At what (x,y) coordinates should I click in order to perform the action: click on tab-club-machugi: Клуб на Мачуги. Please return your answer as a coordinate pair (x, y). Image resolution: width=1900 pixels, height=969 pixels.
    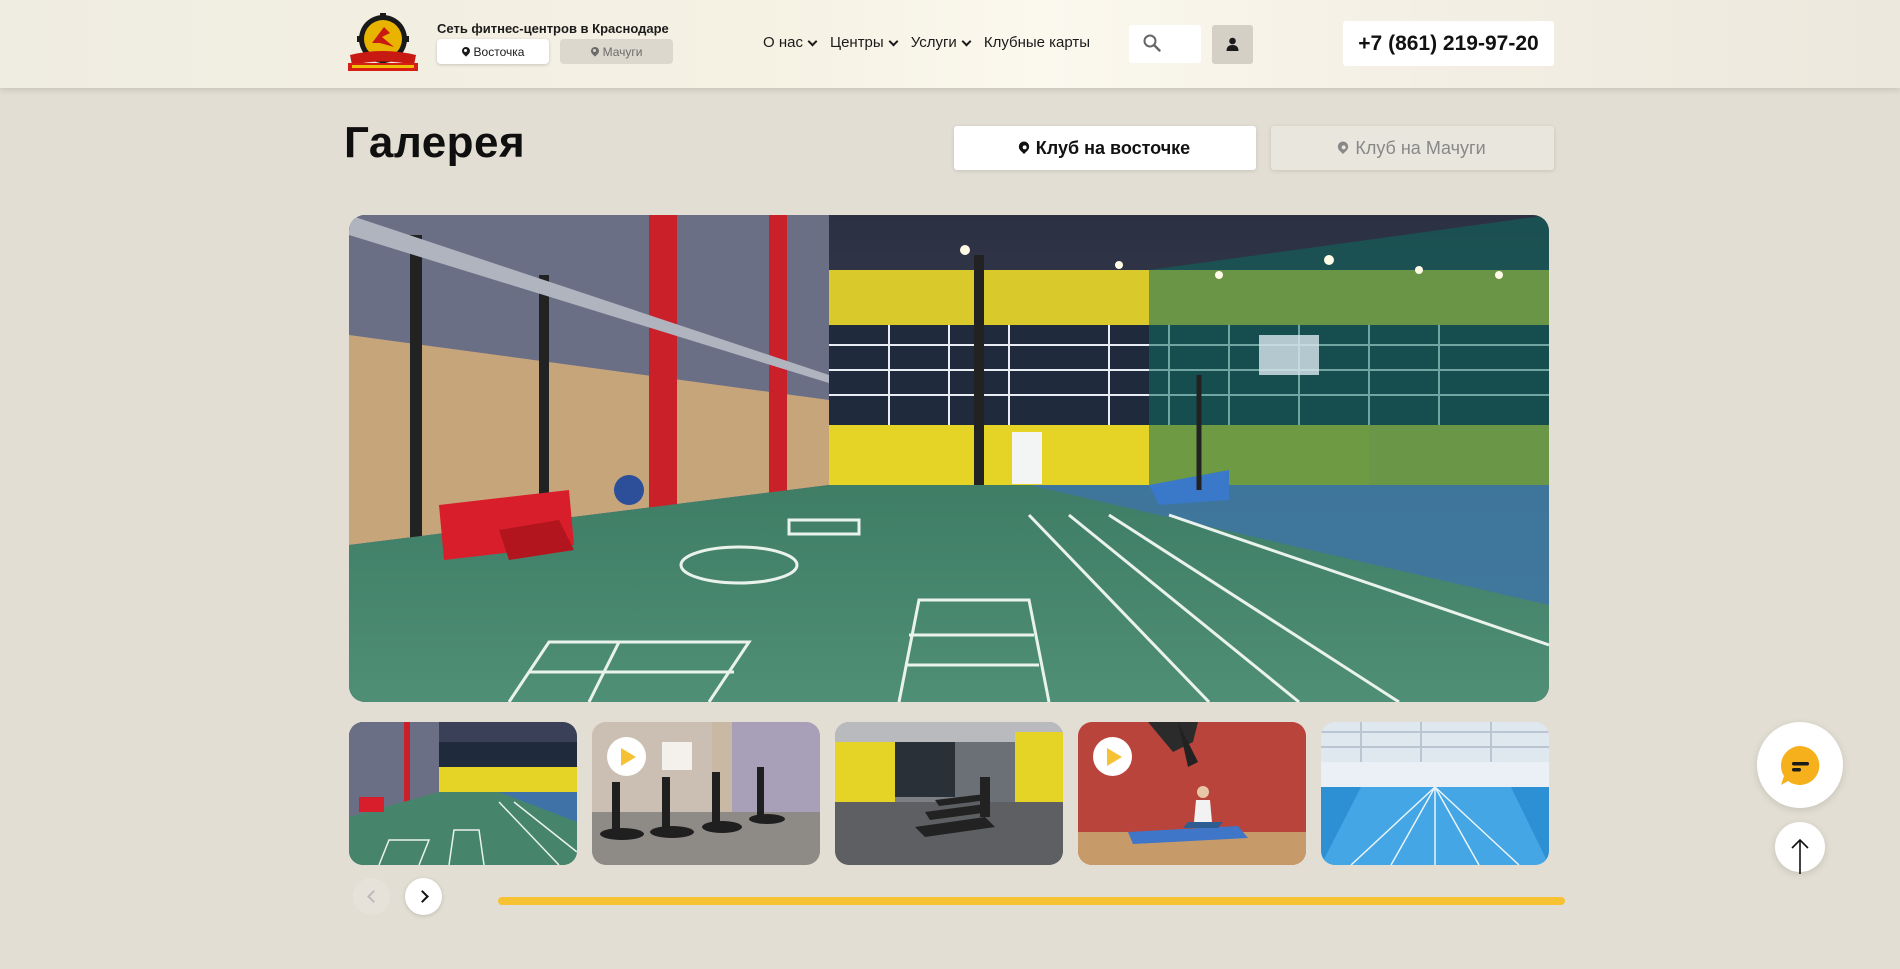
    Looking at the image, I should click on (1412, 148).